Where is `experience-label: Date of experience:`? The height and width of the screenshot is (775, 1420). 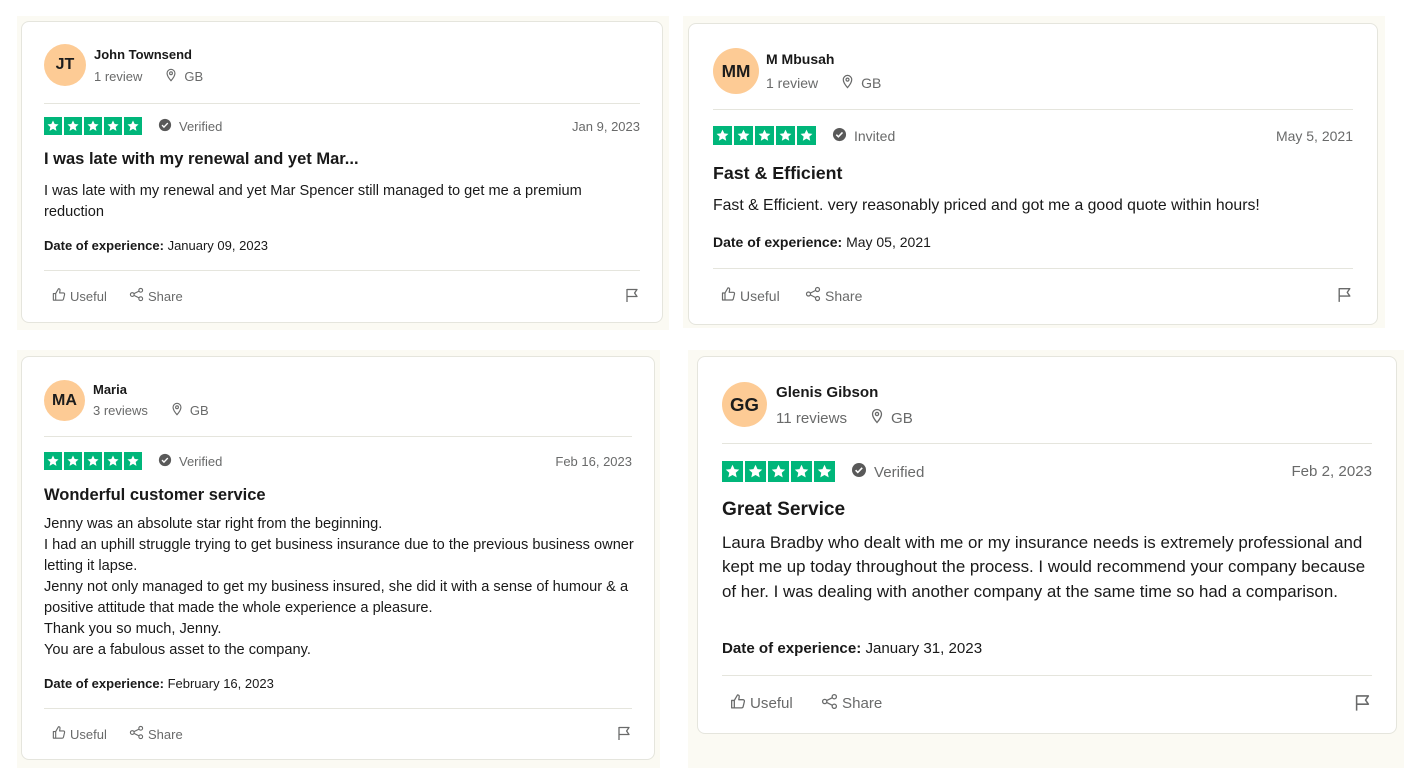 experience-label: Date of experience: is located at coordinates (104, 683).